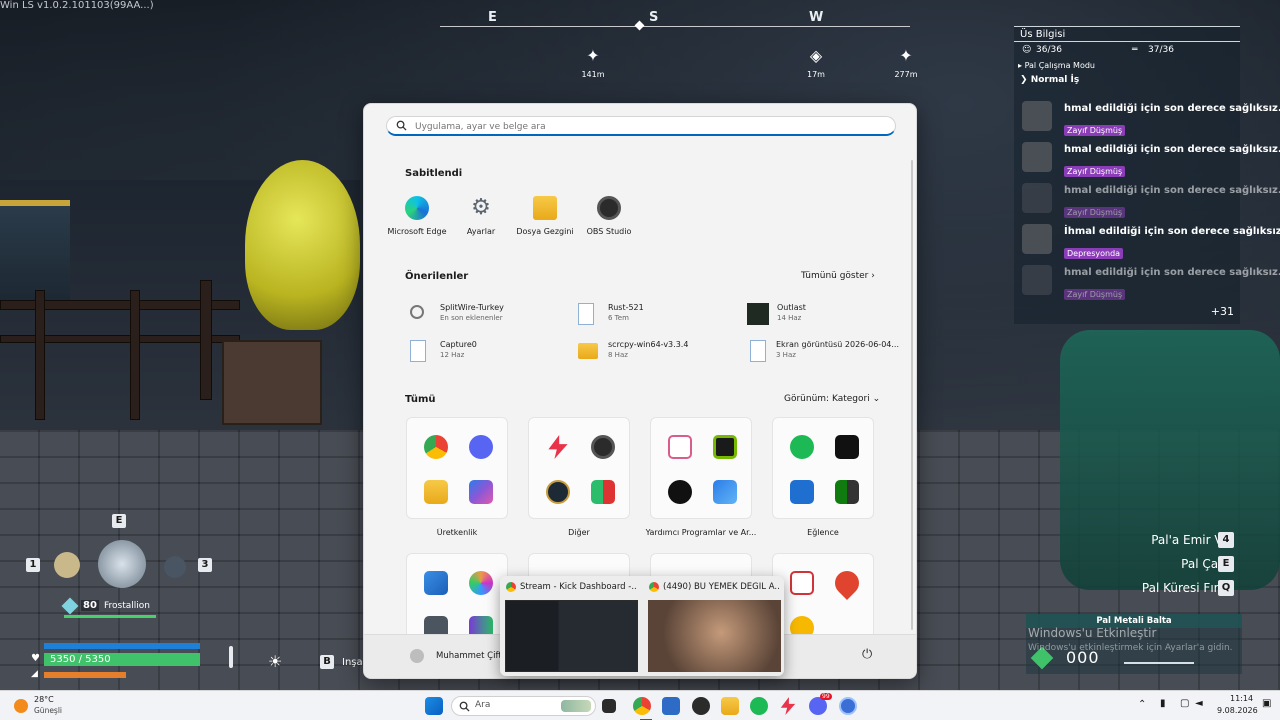 The height and width of the screenshot is (720, 1280). Describe the element at coordinates (492, 17) in the screenshot. I see `compass-east: E` at that location.